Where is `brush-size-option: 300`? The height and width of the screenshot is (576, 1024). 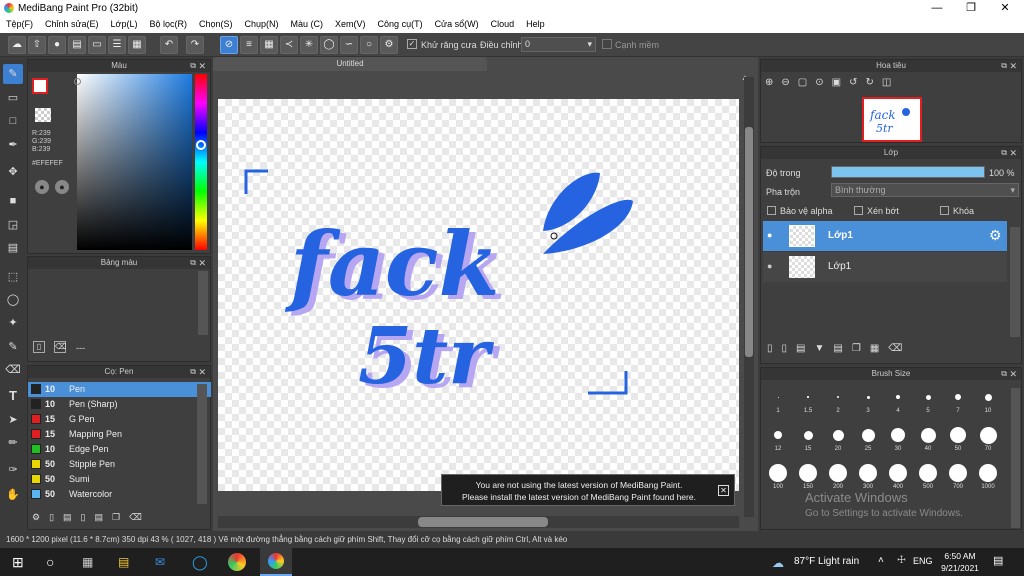
brush-size-option: 300 is located at coordinates (868, 476).